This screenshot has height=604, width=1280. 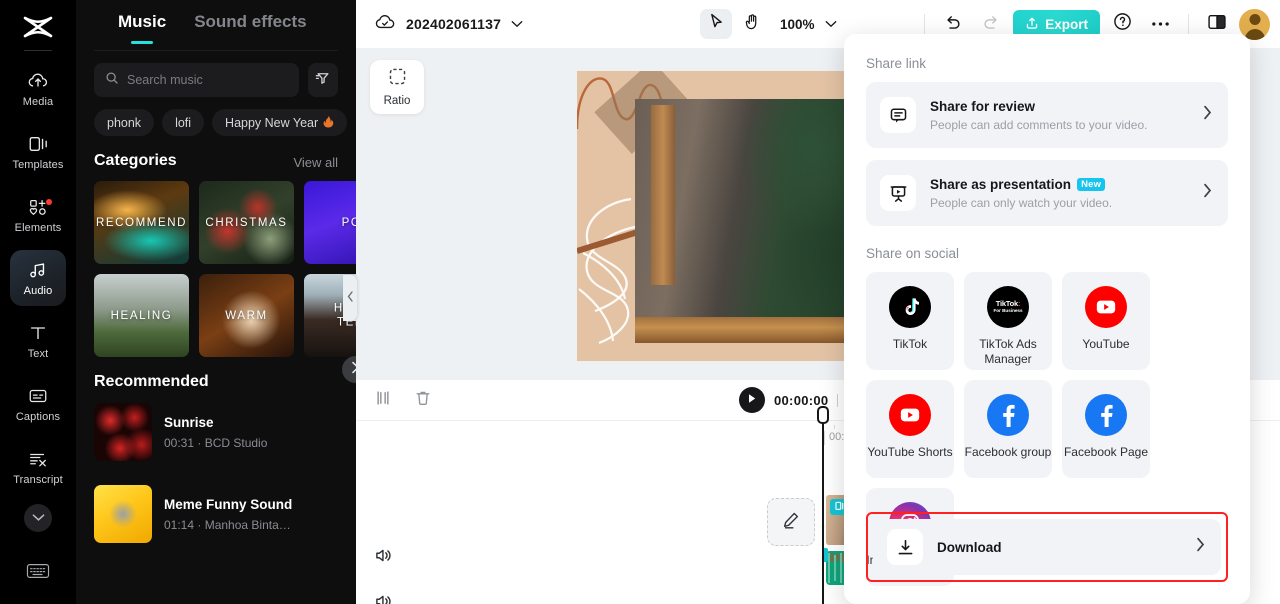 I want to click on view-all-link: View all, so click(x=315, y=162).